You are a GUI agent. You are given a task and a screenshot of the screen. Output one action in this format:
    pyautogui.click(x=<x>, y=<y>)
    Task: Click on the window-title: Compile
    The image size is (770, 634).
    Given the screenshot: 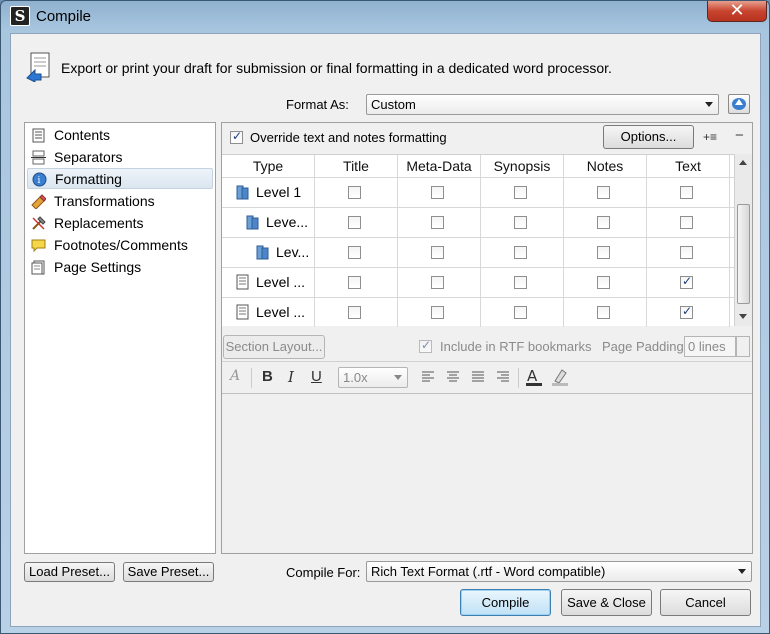 What is the action you would take?
    pyautogui.click(x=64, y=16)
    